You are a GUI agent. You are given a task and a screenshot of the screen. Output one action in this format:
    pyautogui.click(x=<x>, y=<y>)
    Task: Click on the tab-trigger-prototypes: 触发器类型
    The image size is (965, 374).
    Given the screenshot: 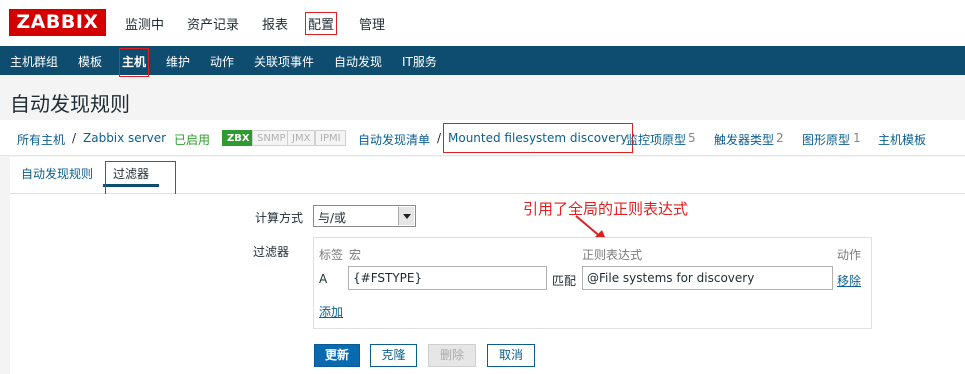 What is the action you would take?
    pyautogui.click(x=744, y=139)
    